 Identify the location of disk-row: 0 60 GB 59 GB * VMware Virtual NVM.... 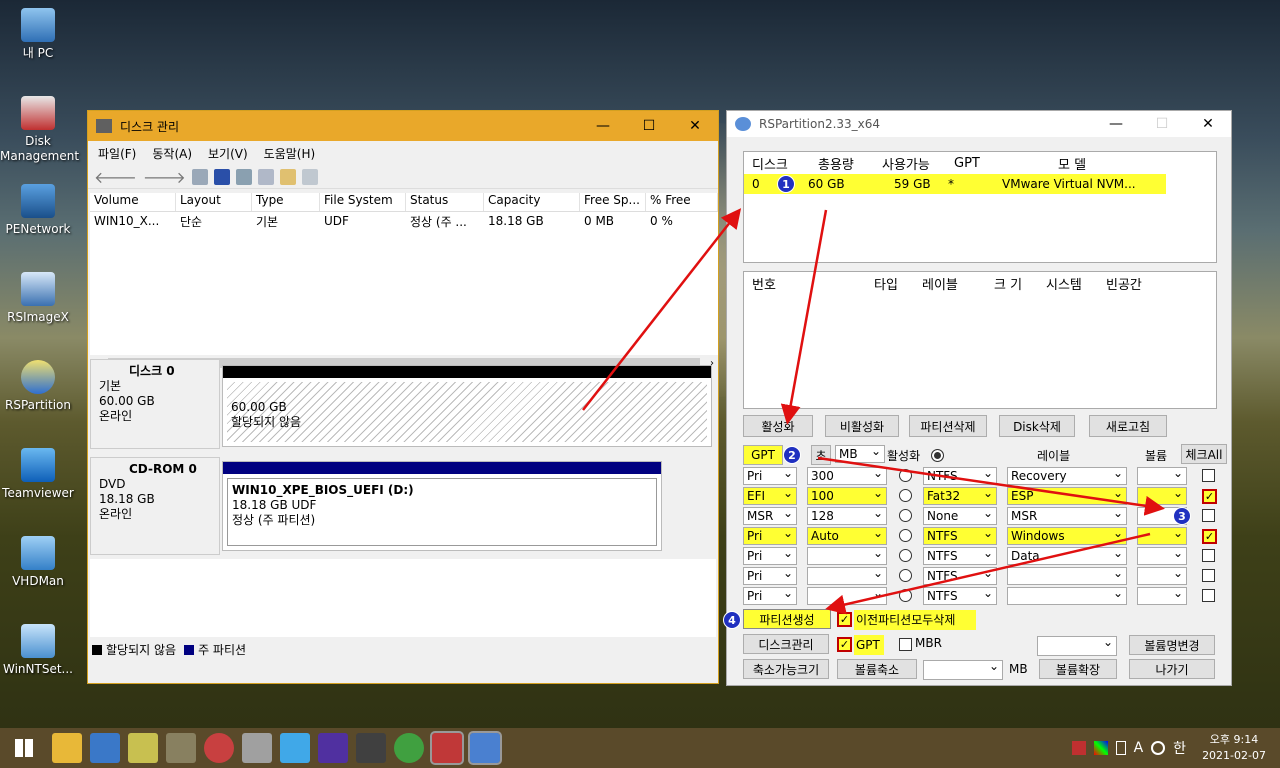
(955, 184).